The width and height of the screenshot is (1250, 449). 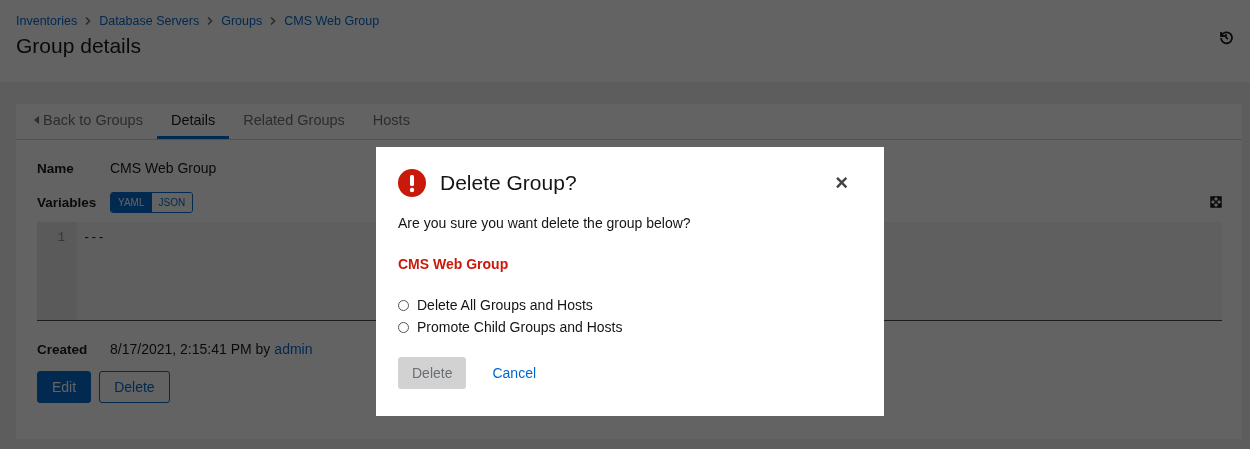 I want to click on field-value: CMS Web Group, so click(x=163, y=168).